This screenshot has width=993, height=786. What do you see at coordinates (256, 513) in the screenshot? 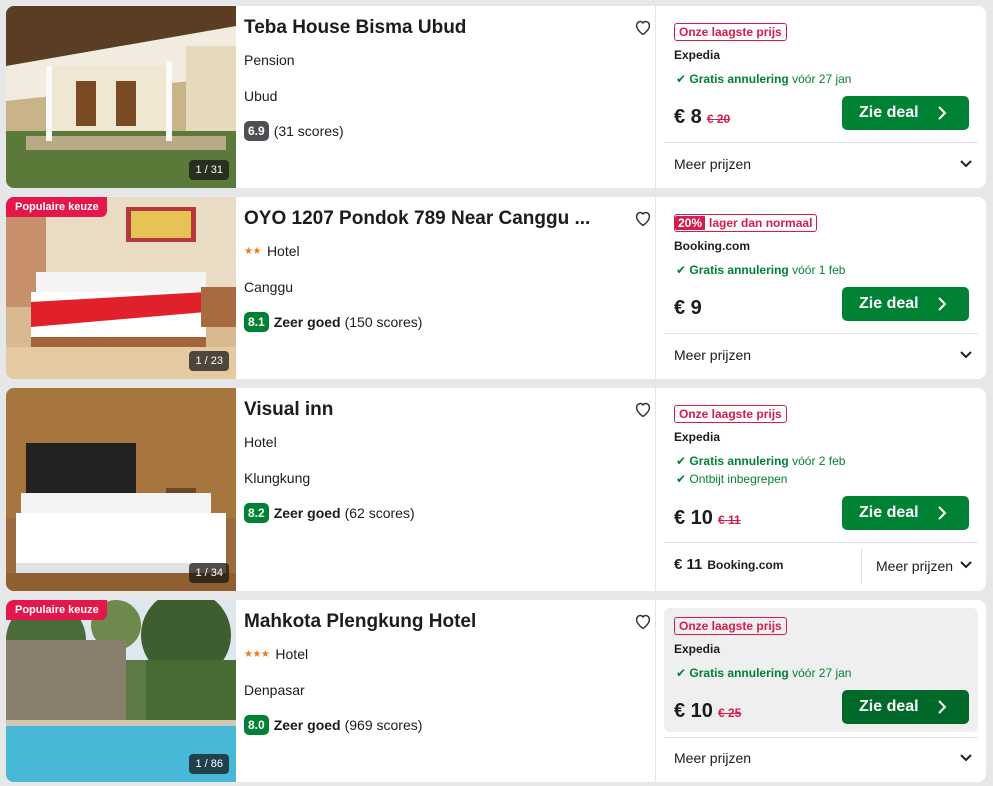
I see `score-badge: 8.2` at bounding box center [256, 513].